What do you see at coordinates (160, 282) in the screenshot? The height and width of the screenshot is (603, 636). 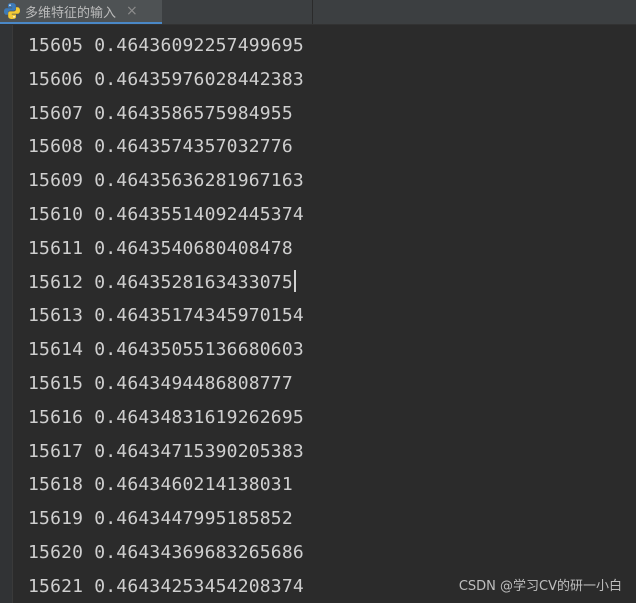 I see `console-line-text: 15612 0.4643528163433075` at bounding box center [160, 282].